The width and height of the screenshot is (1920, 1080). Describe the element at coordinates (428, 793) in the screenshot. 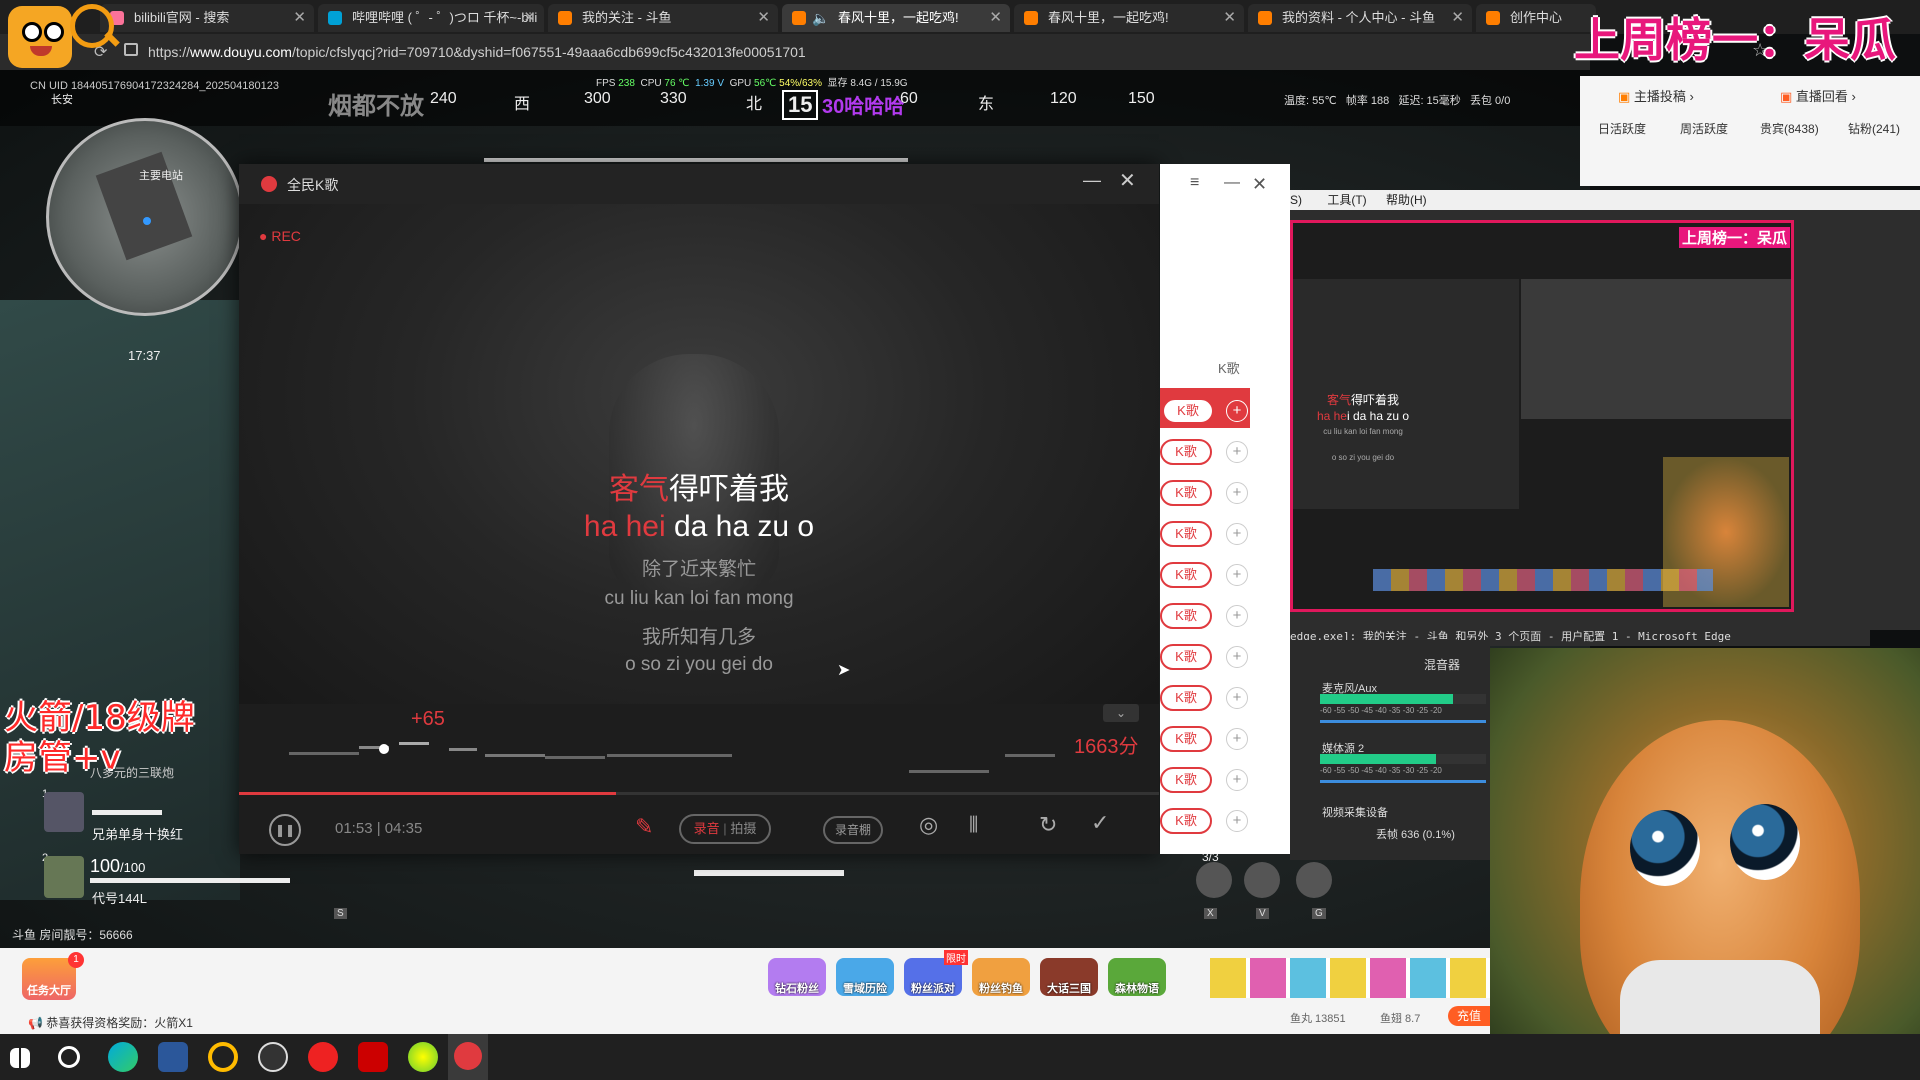

I see `progress-fill` at that location.